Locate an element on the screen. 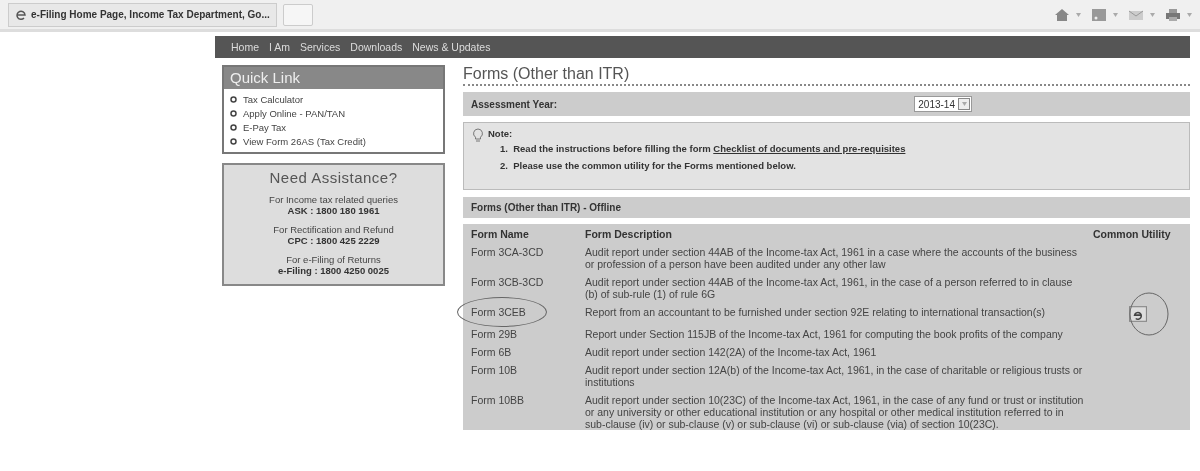 The width and height of the screenshot is (1200, 471). help-number: CPC : 1800 425 2229 is located at coordinates (333, 240).